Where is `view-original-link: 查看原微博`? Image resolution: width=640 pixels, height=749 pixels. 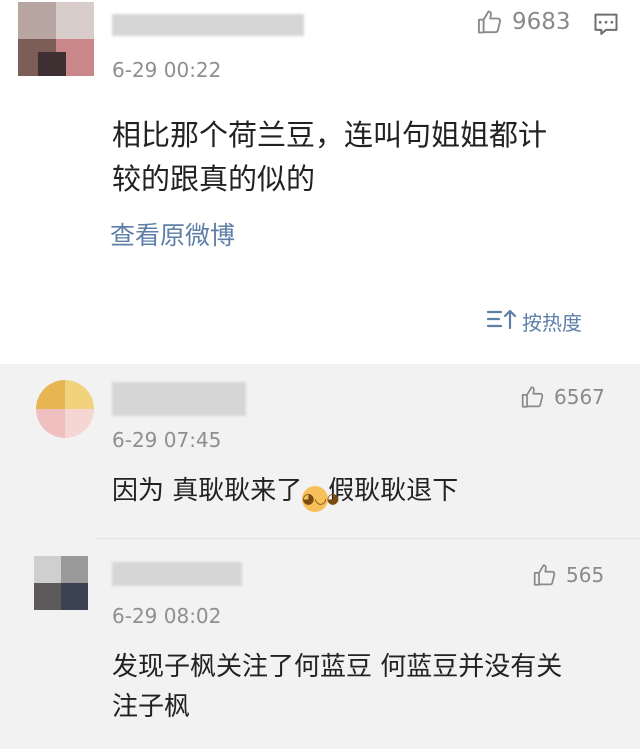
view-original-link: 查看原微博 is located at coordinates (172, 234).